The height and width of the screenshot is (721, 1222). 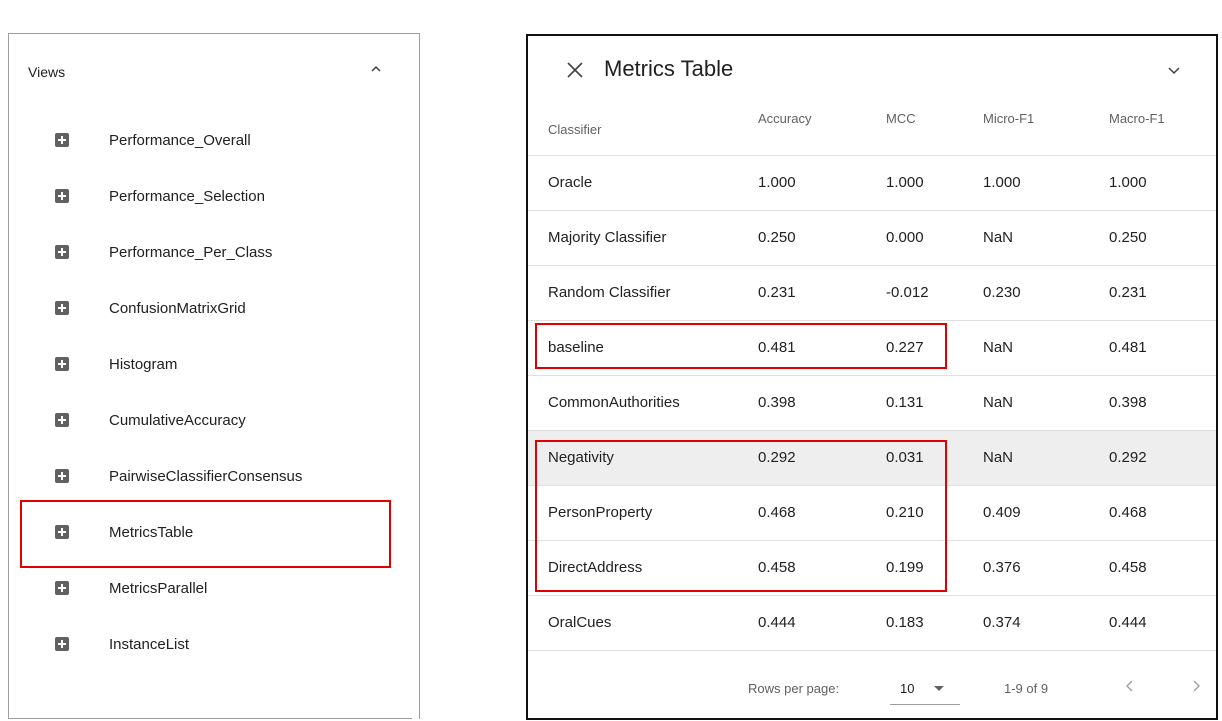 I want to click on chevron-down-icon, so click(x=1174, y=70).